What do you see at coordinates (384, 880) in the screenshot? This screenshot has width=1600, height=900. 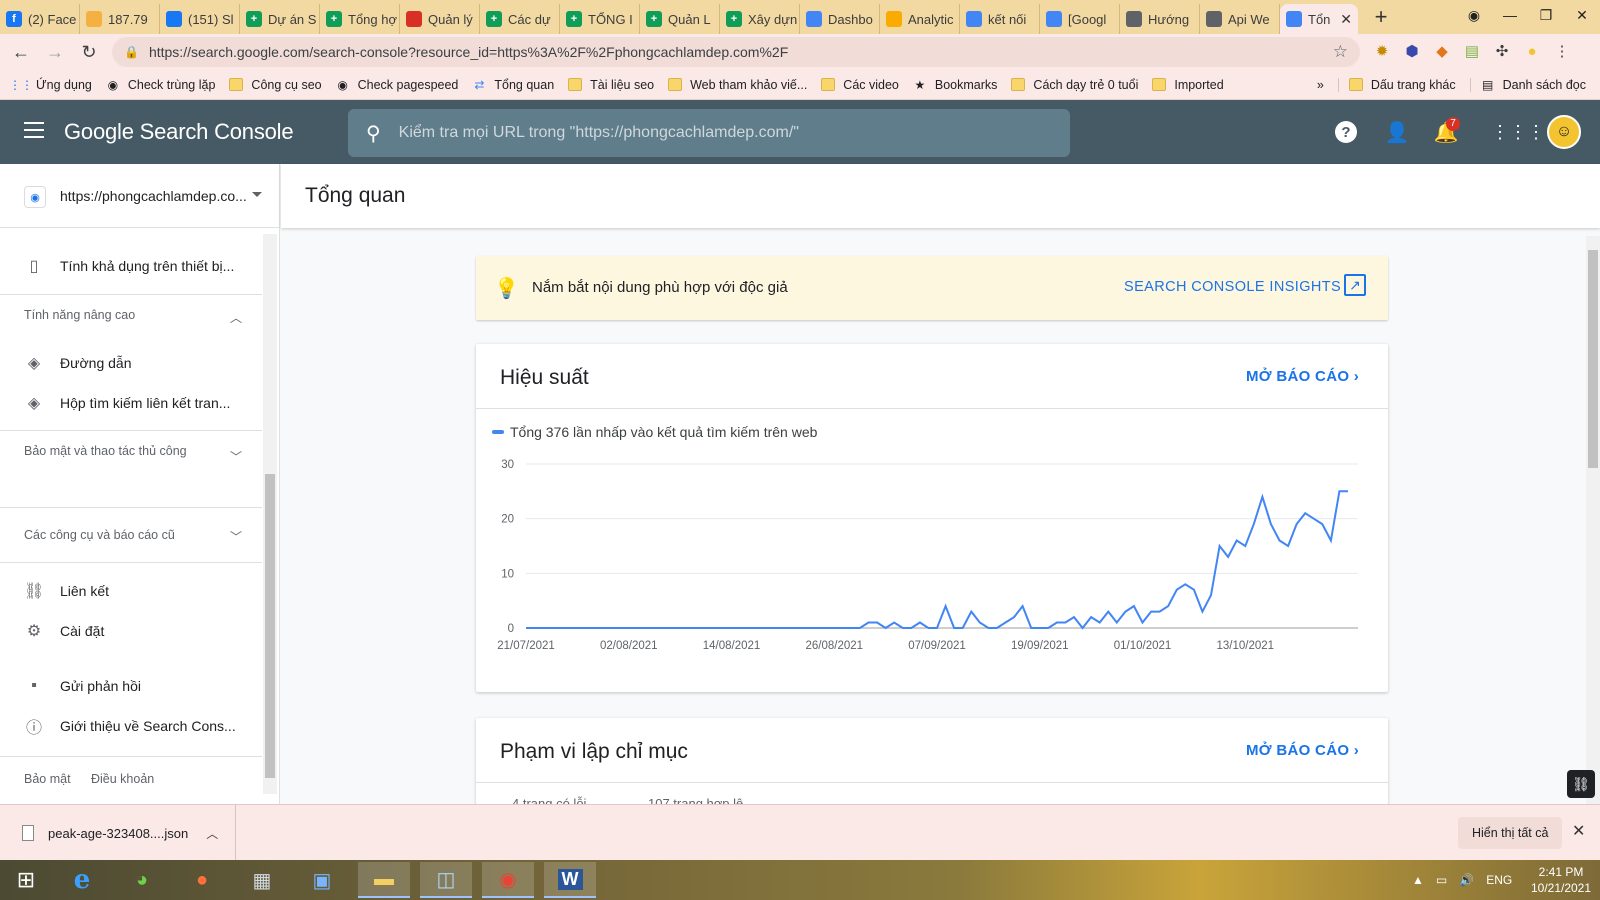 I see `file-explorer-icon: ▬` at bounding box center [384, 880].